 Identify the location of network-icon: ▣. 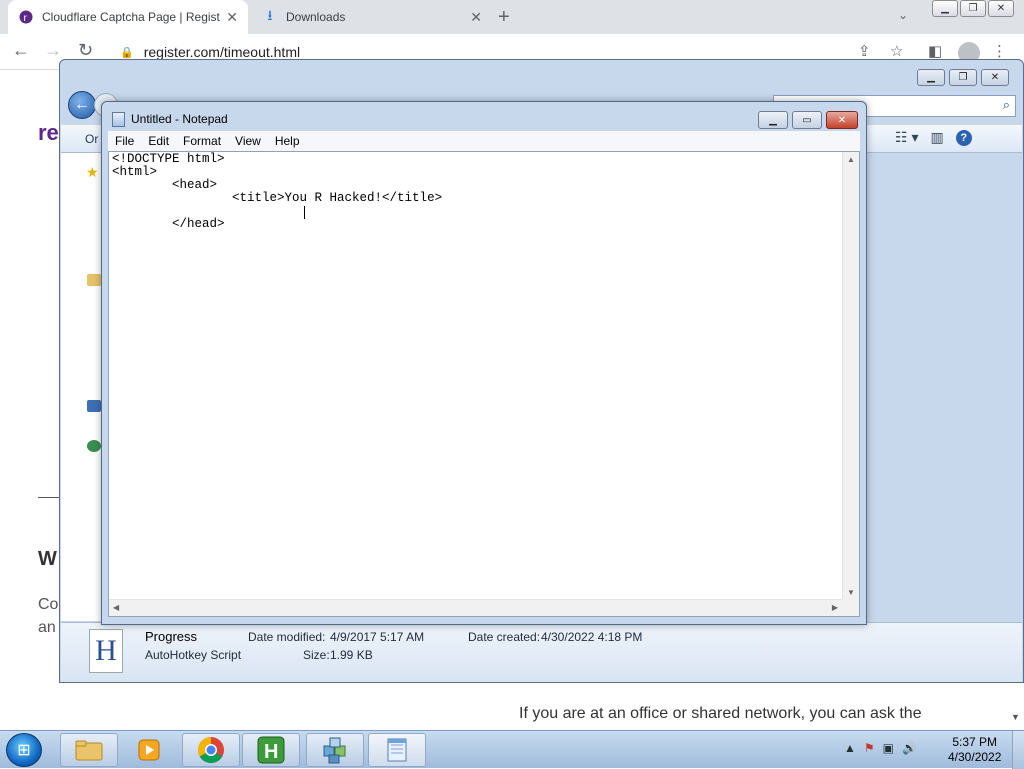
(888, 748).